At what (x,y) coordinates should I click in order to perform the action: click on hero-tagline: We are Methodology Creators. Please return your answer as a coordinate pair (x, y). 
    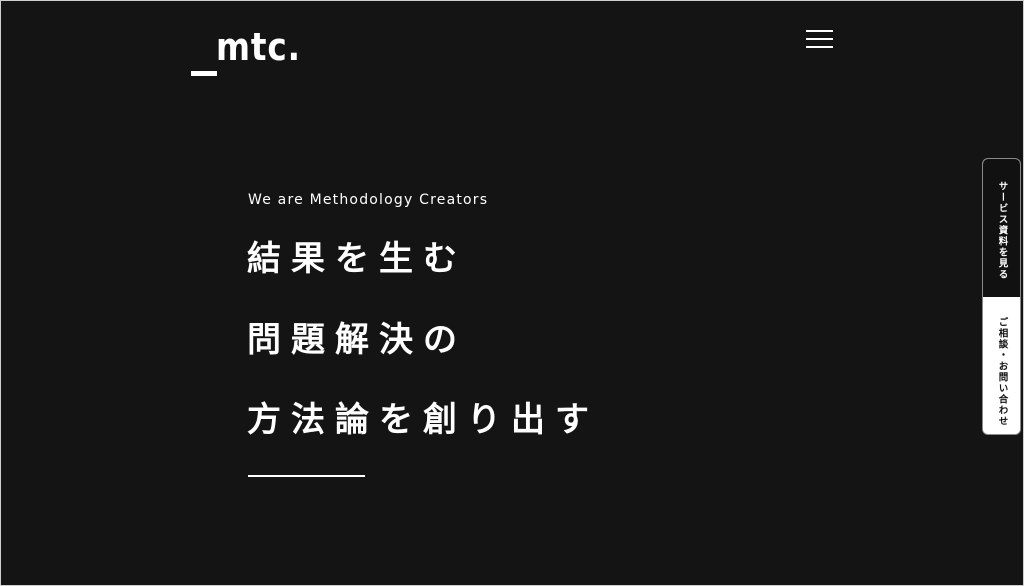
    Looking at the image, I should click on (368, 200).